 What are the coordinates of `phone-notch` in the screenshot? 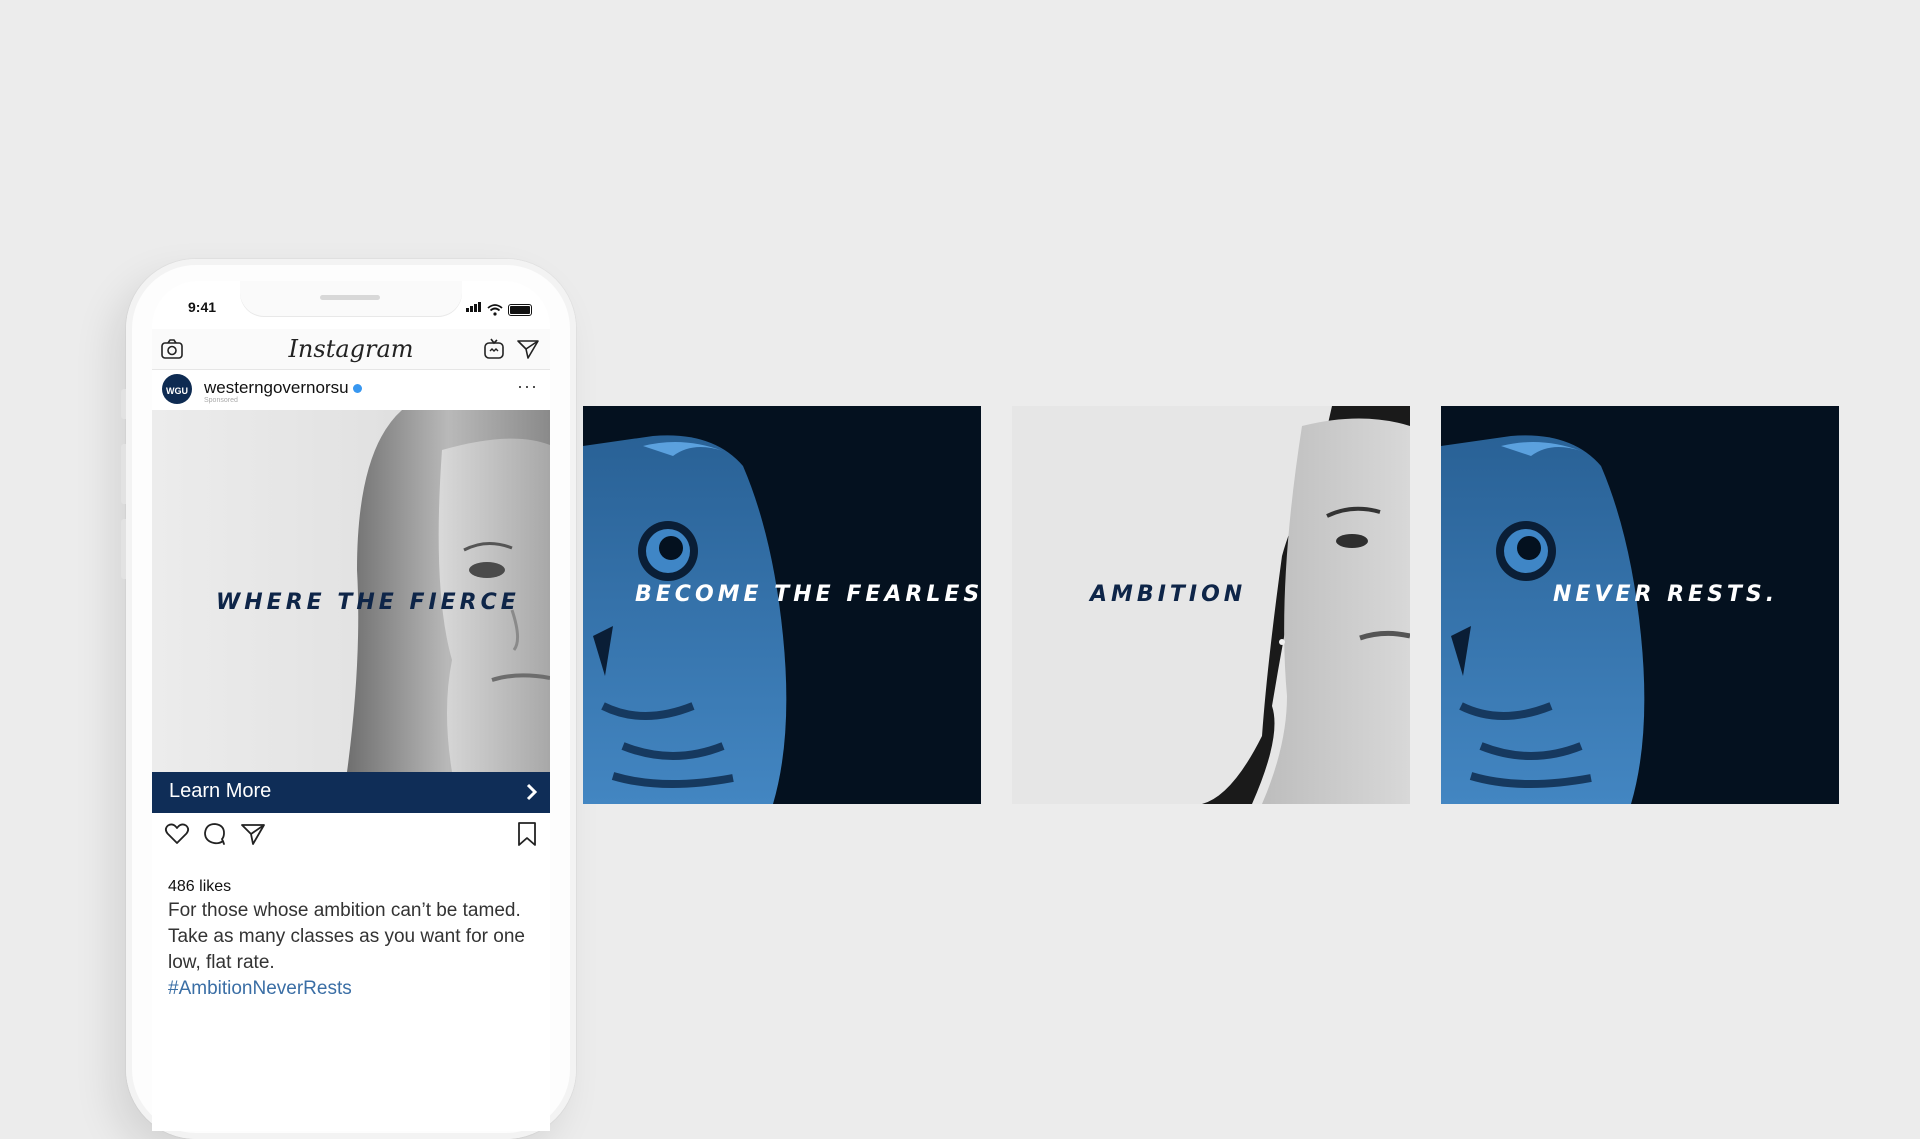 It's located at (351, 299).